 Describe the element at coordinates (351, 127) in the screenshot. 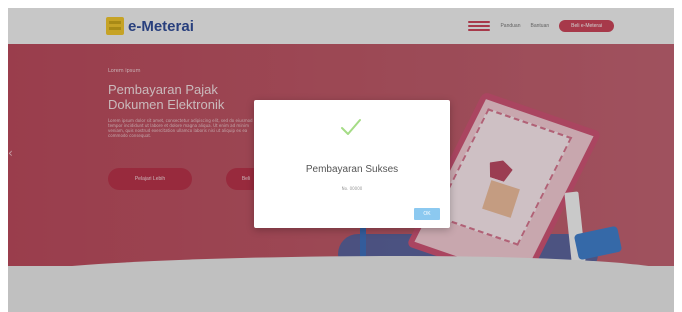

I see `check-icon` at that location.